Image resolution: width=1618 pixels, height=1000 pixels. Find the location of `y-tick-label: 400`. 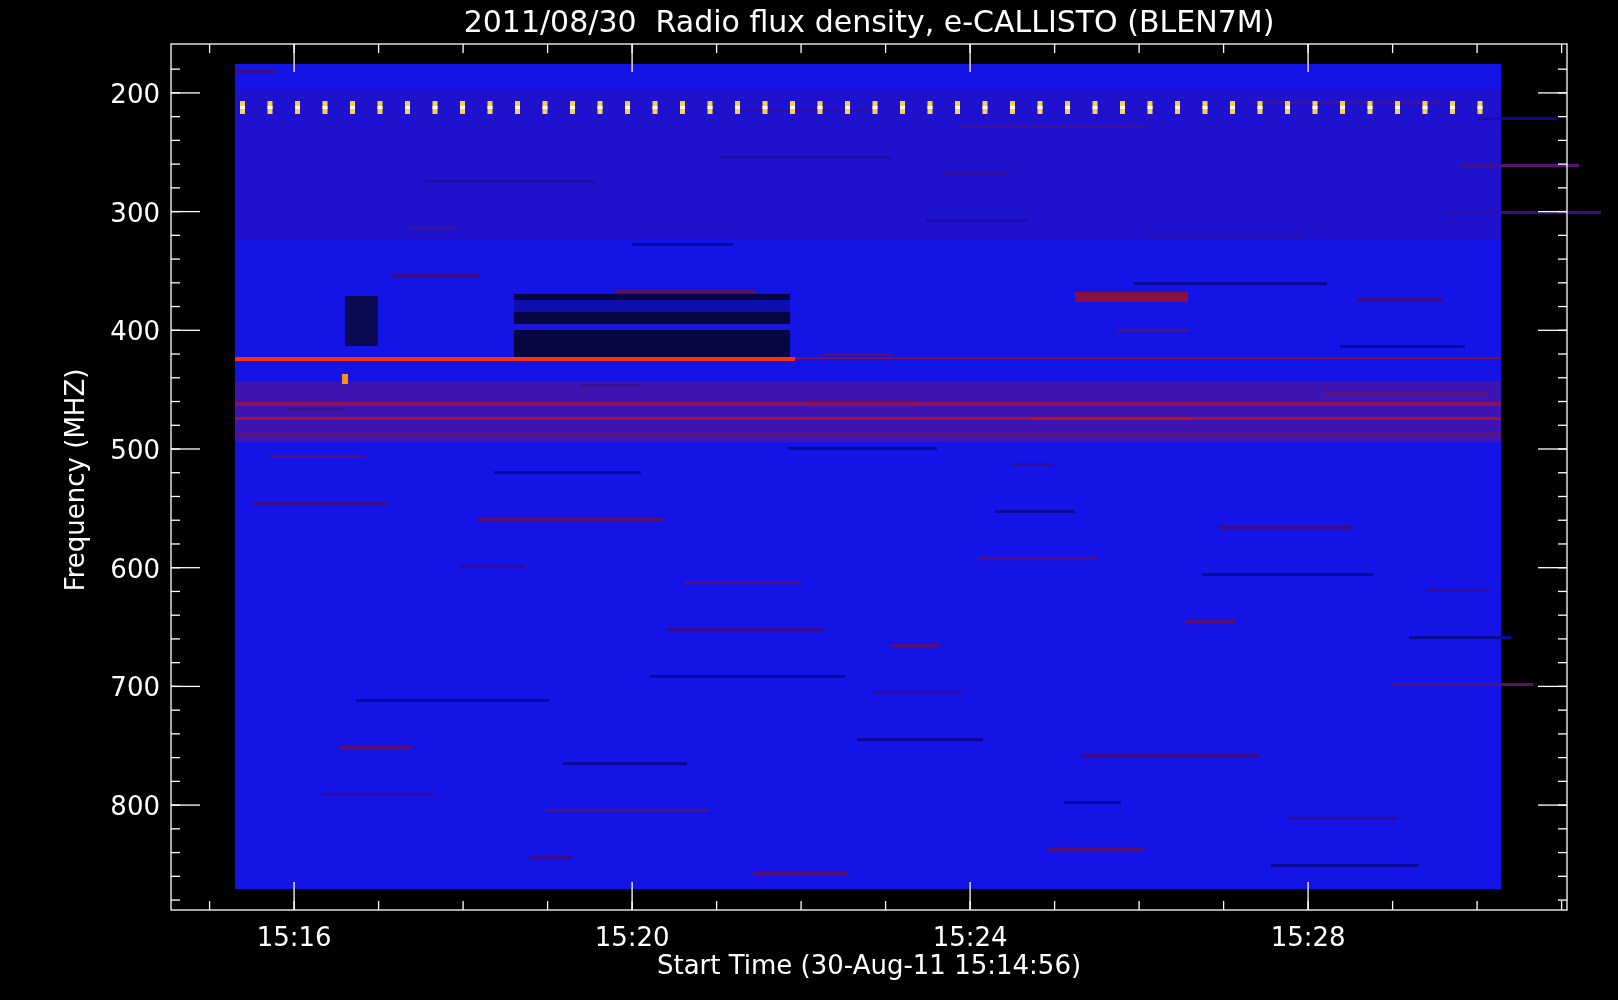

y-tick-label: 400 is located at coordinates (135, 331).